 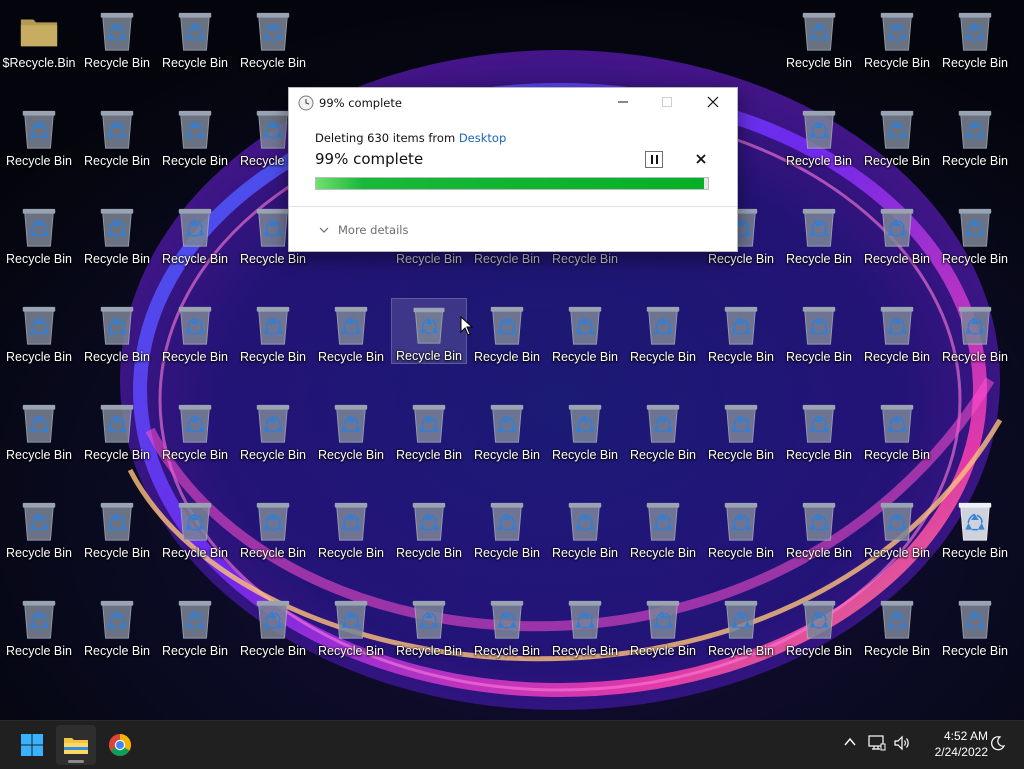 What do you see at coordinates (902, 743) in the screenshot?
I see `volume-icon` at bounding box center [902, 743].